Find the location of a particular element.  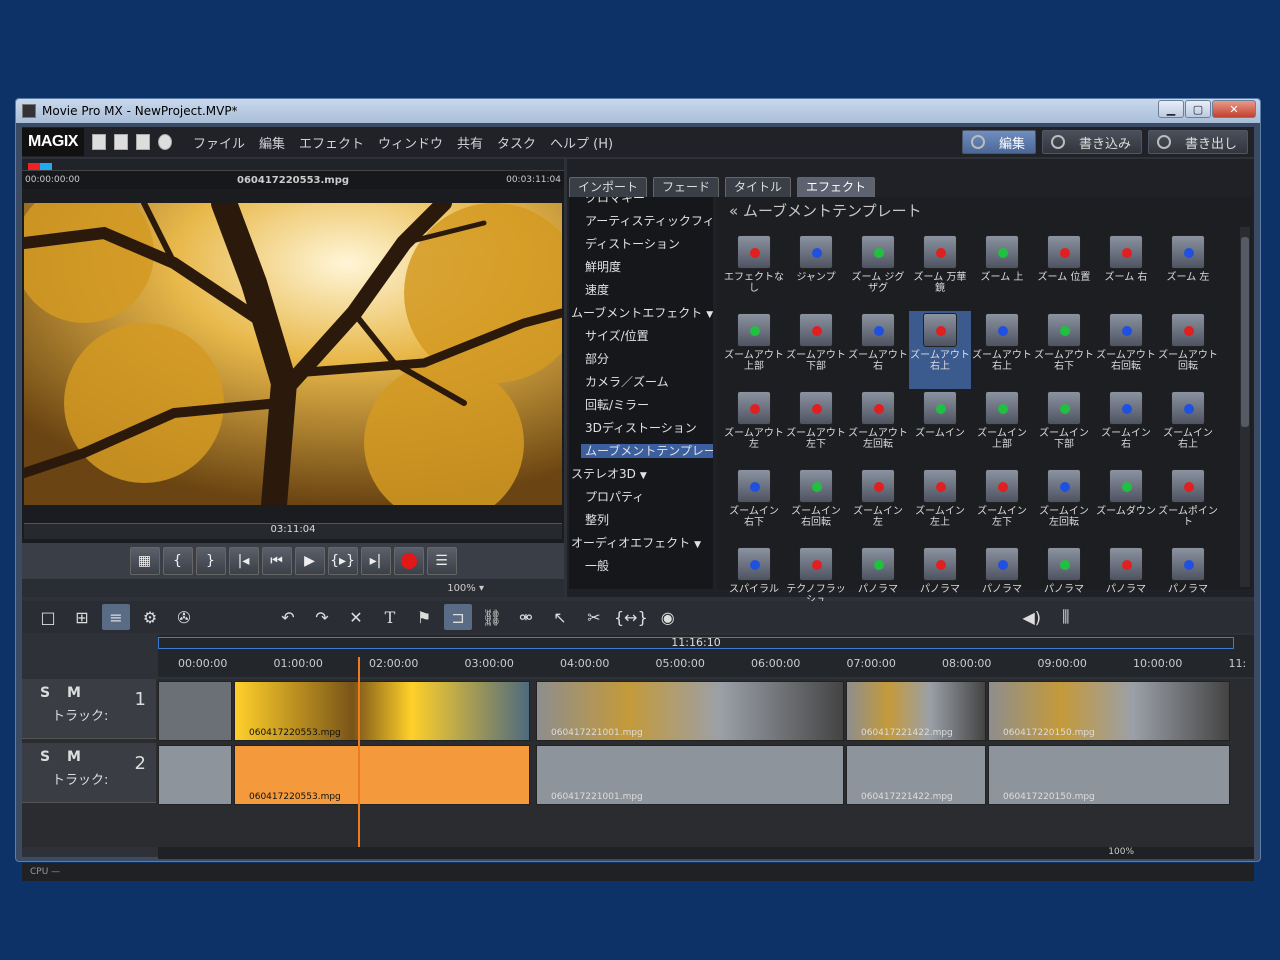

mixer-icon: ⚙ is located at coordinates (150, 617).